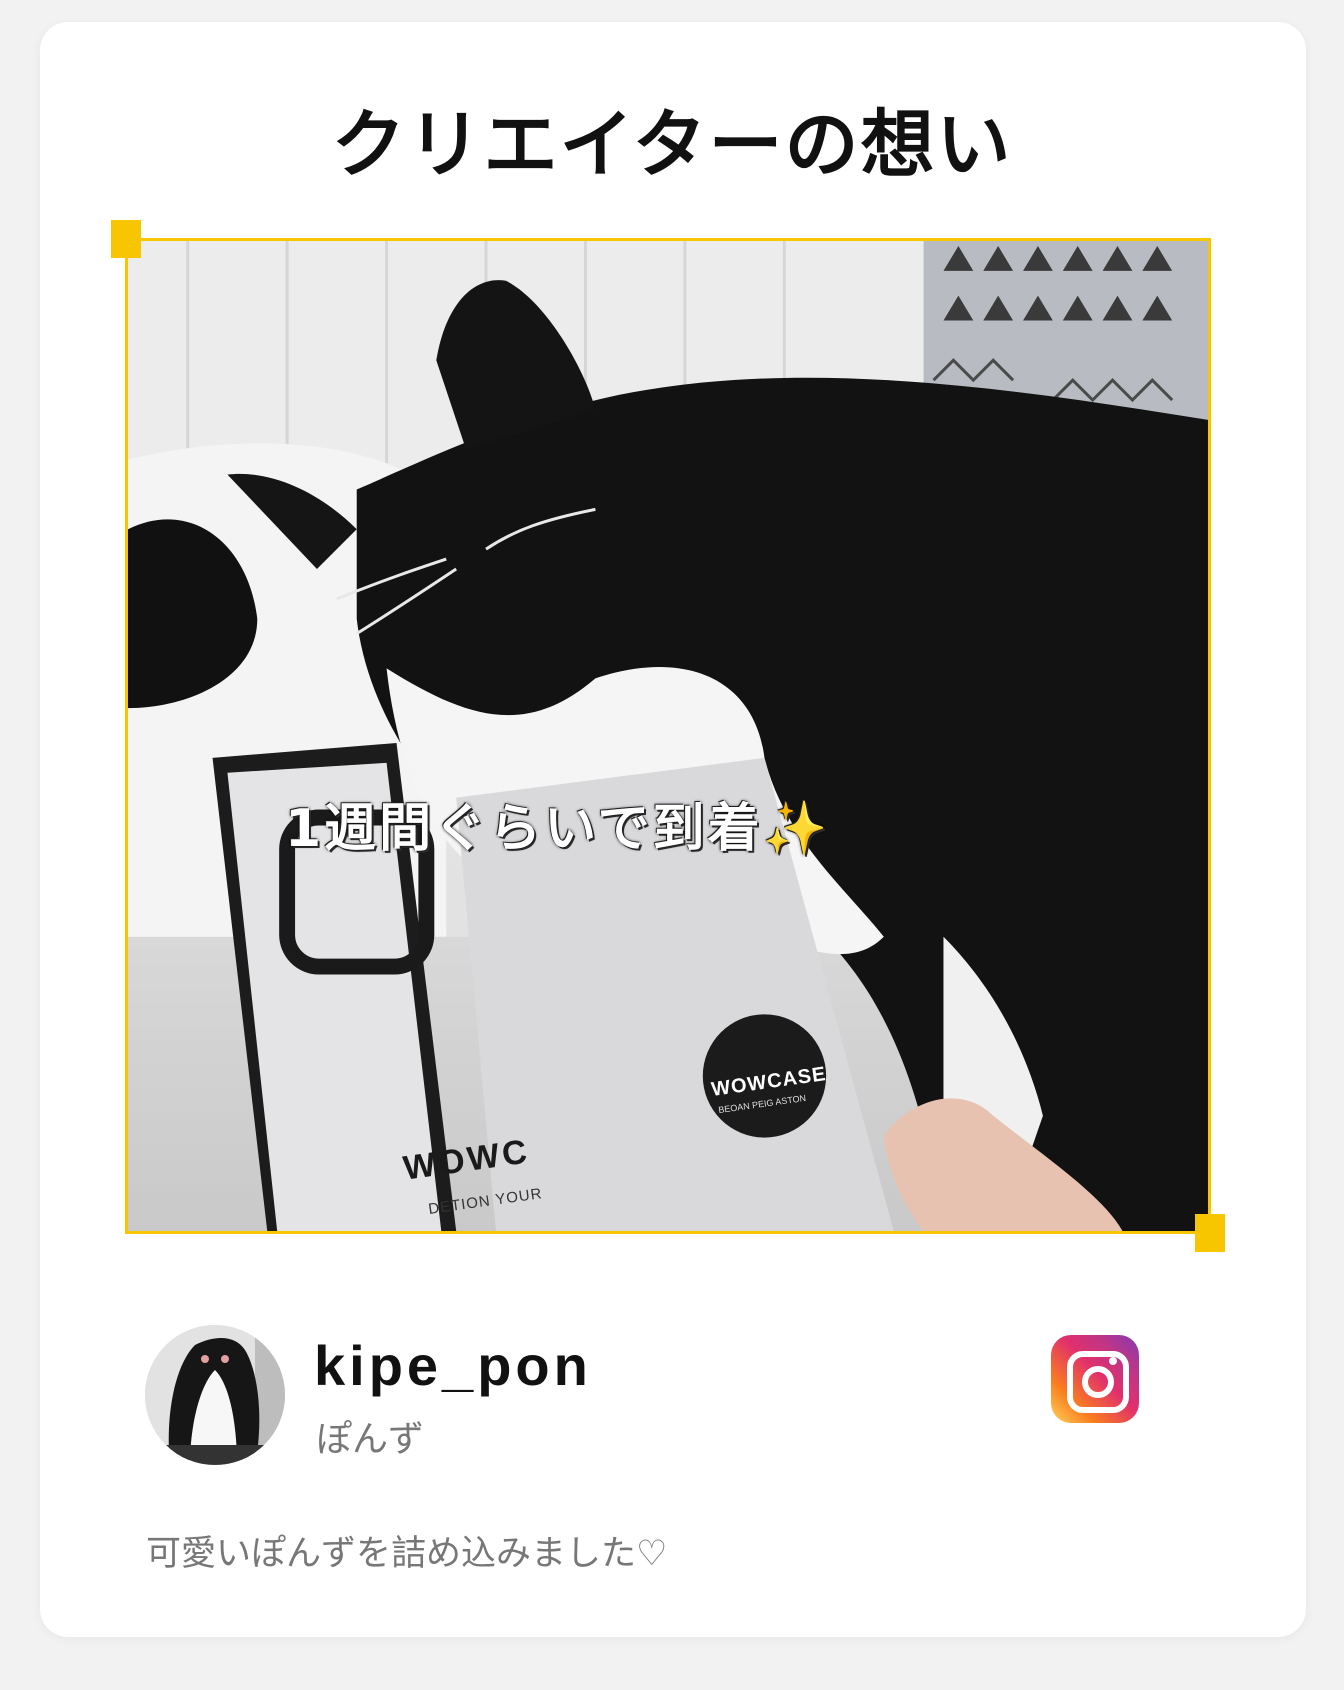  What do you see at coordinates (1210, 1233) in the screenshot?
I see `resize-handle-bottom-right` at bounding box center [1210, 1233].